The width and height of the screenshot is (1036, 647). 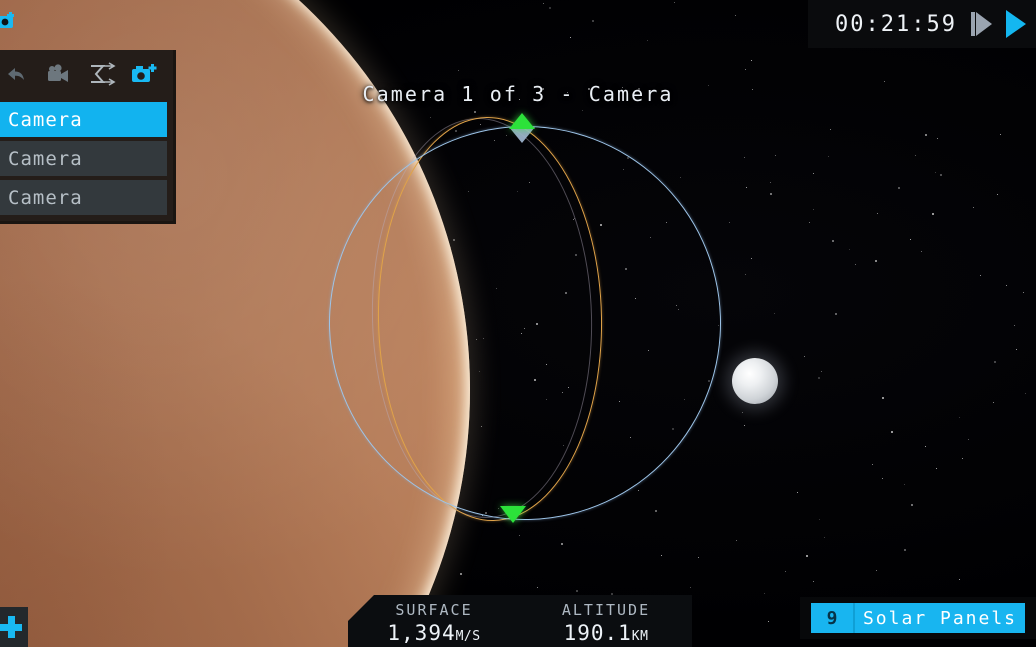 I want to click on step-triangle-icon, so click(x=984, y=24).